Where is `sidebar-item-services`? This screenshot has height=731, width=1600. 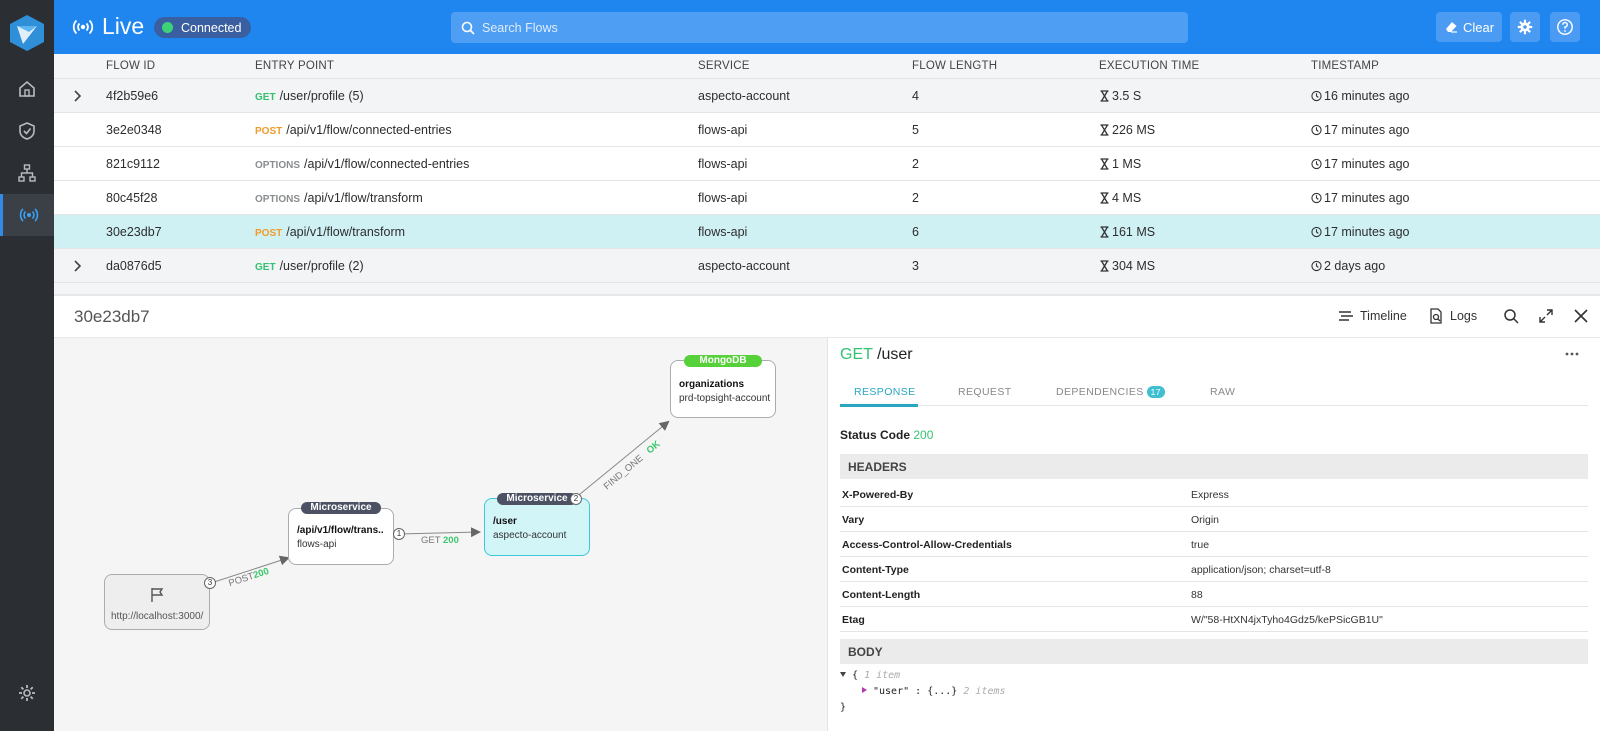
sidebar-item-services is located at coordinates (27, 173).